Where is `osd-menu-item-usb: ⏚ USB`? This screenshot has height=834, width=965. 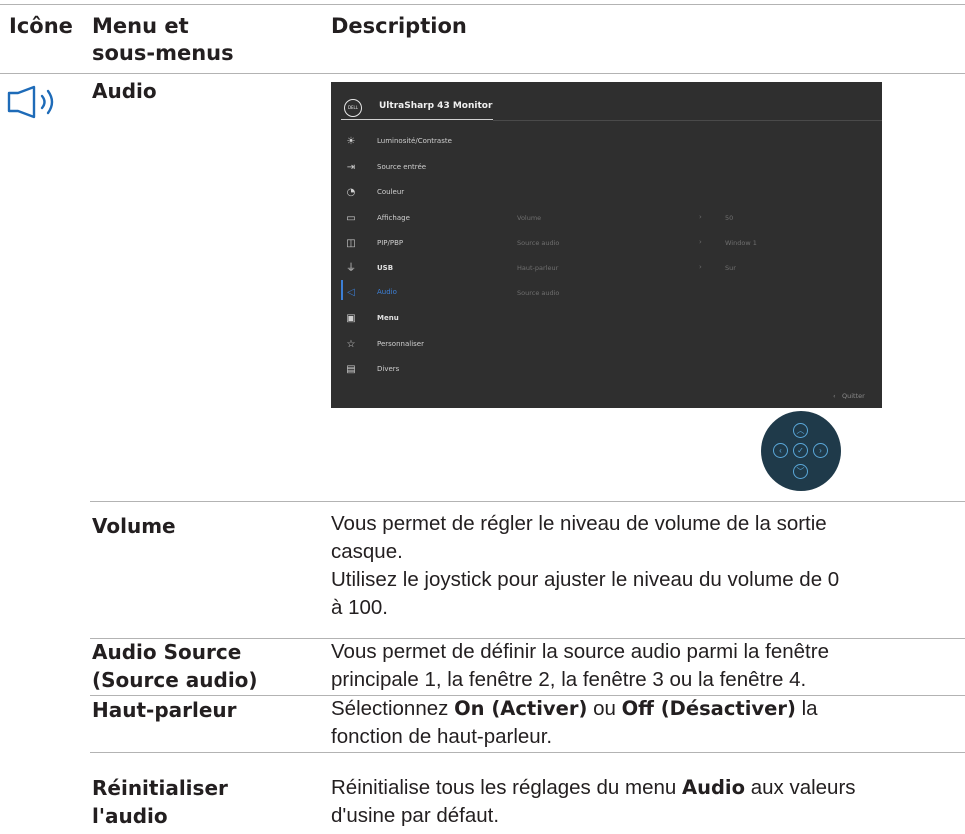 osd-menu-item-usb: ⏚ USB is located at coordinates (431, 271).